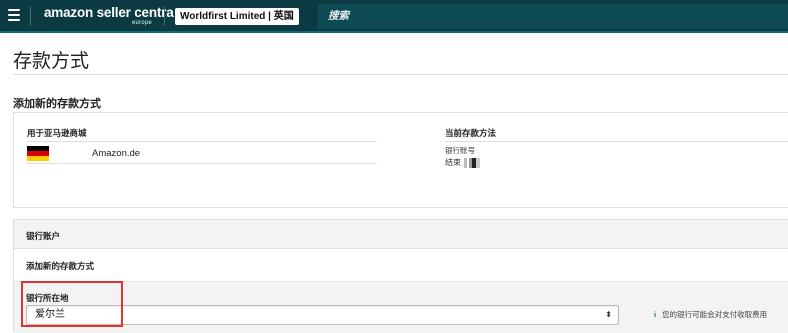 The image size is (788, 333). Describe the element at coordinates (608, 314) in the screenshot. I see `select-arrows-icon: ⬍` at that location.